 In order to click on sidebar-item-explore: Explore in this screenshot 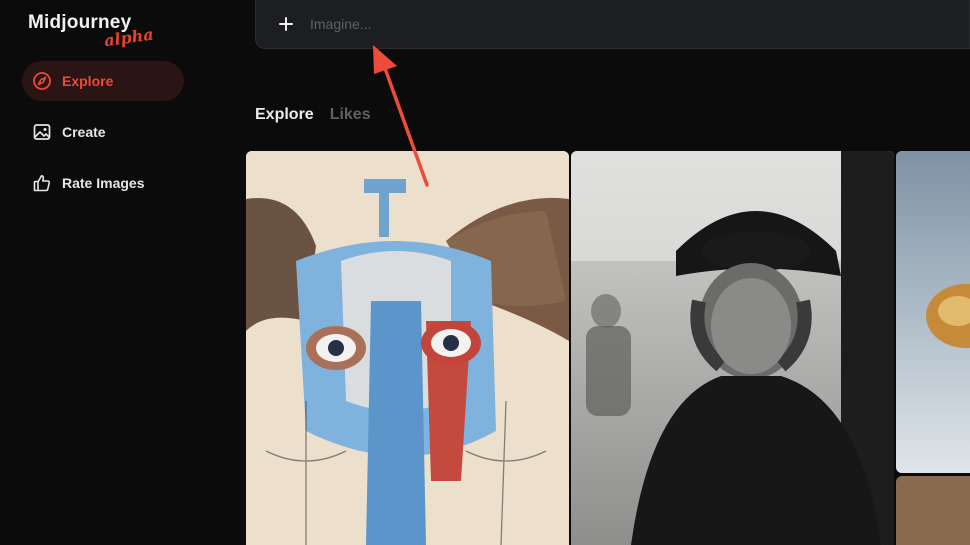, I will do `click(103, 81)`.